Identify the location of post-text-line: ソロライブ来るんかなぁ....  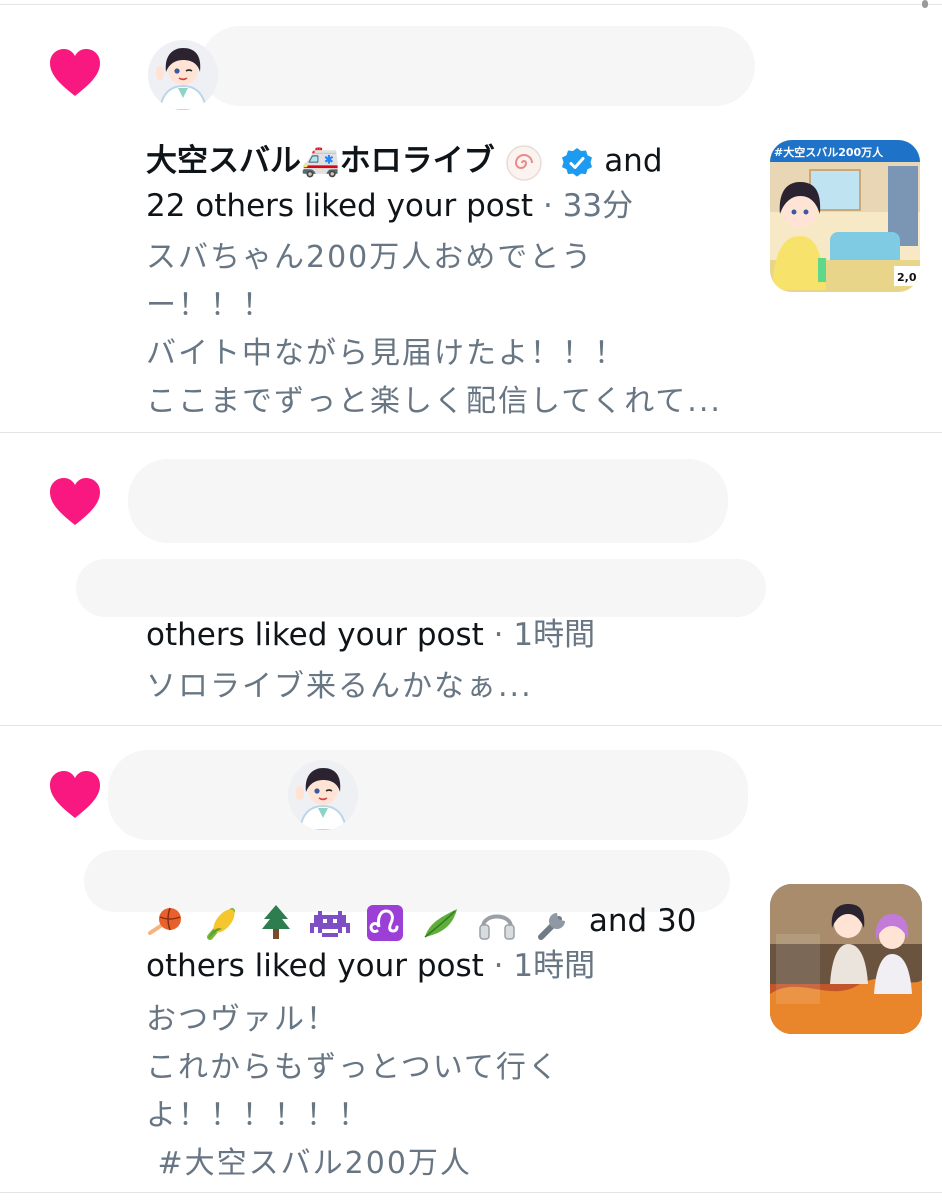
(339, 686).